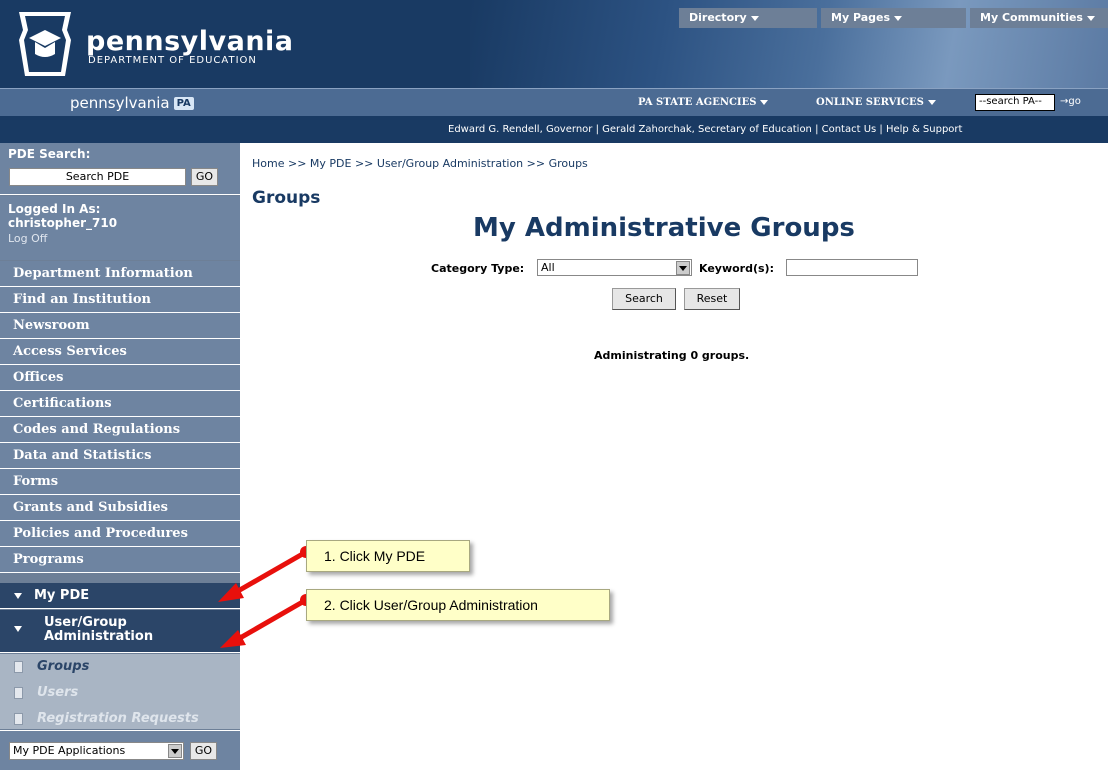  Describe the element at coordinates (120, 238) in the screenshot. I see `log-off-link: Log Off` at that location.